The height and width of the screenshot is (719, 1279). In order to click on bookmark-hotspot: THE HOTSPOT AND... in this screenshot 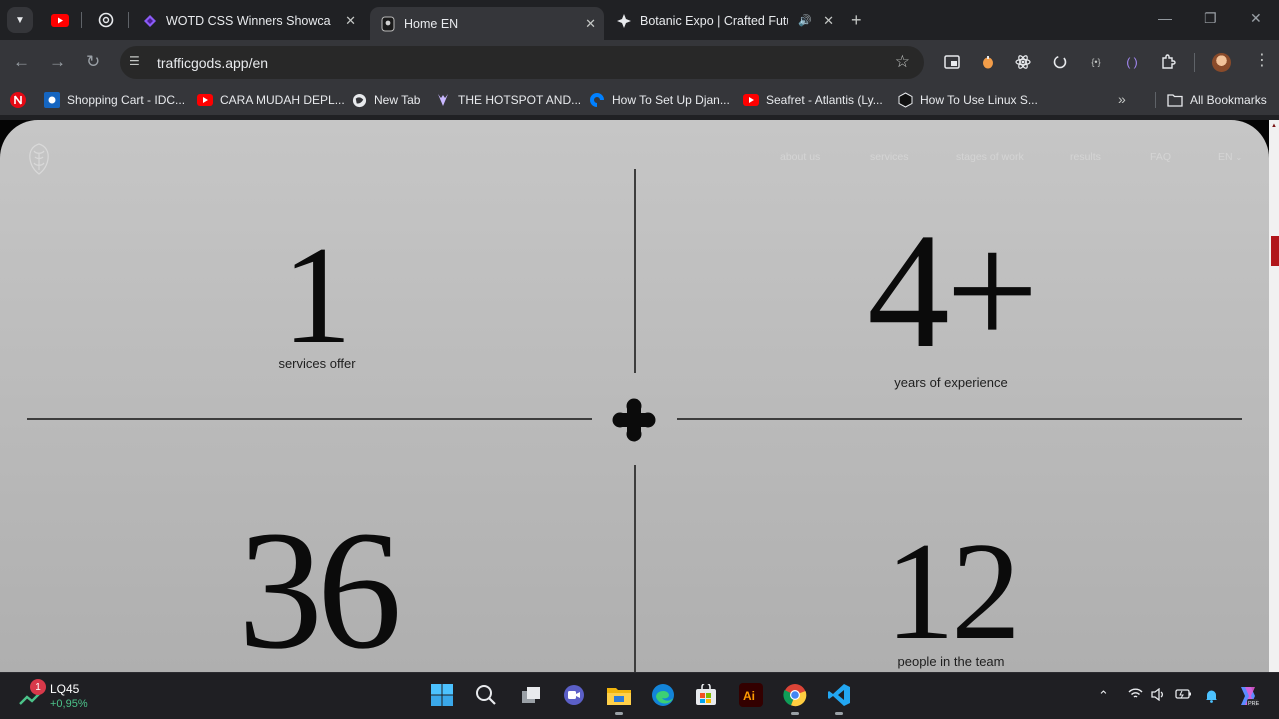, I will do `click(508, 100)`.